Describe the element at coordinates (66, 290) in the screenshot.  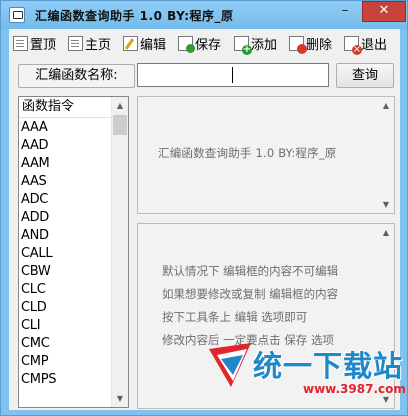
I see `list-item: CLC` at that location.